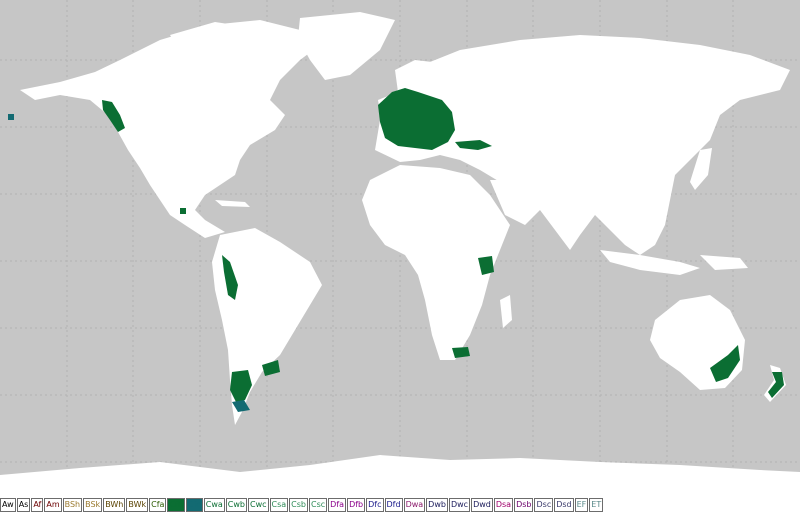 The height and width of the screenshot is (512, 800). What do you see at coordinates (544, 505) in the screenshot?
I see `legend-item-dsc: Dsc` at bounding box center [544, 505].